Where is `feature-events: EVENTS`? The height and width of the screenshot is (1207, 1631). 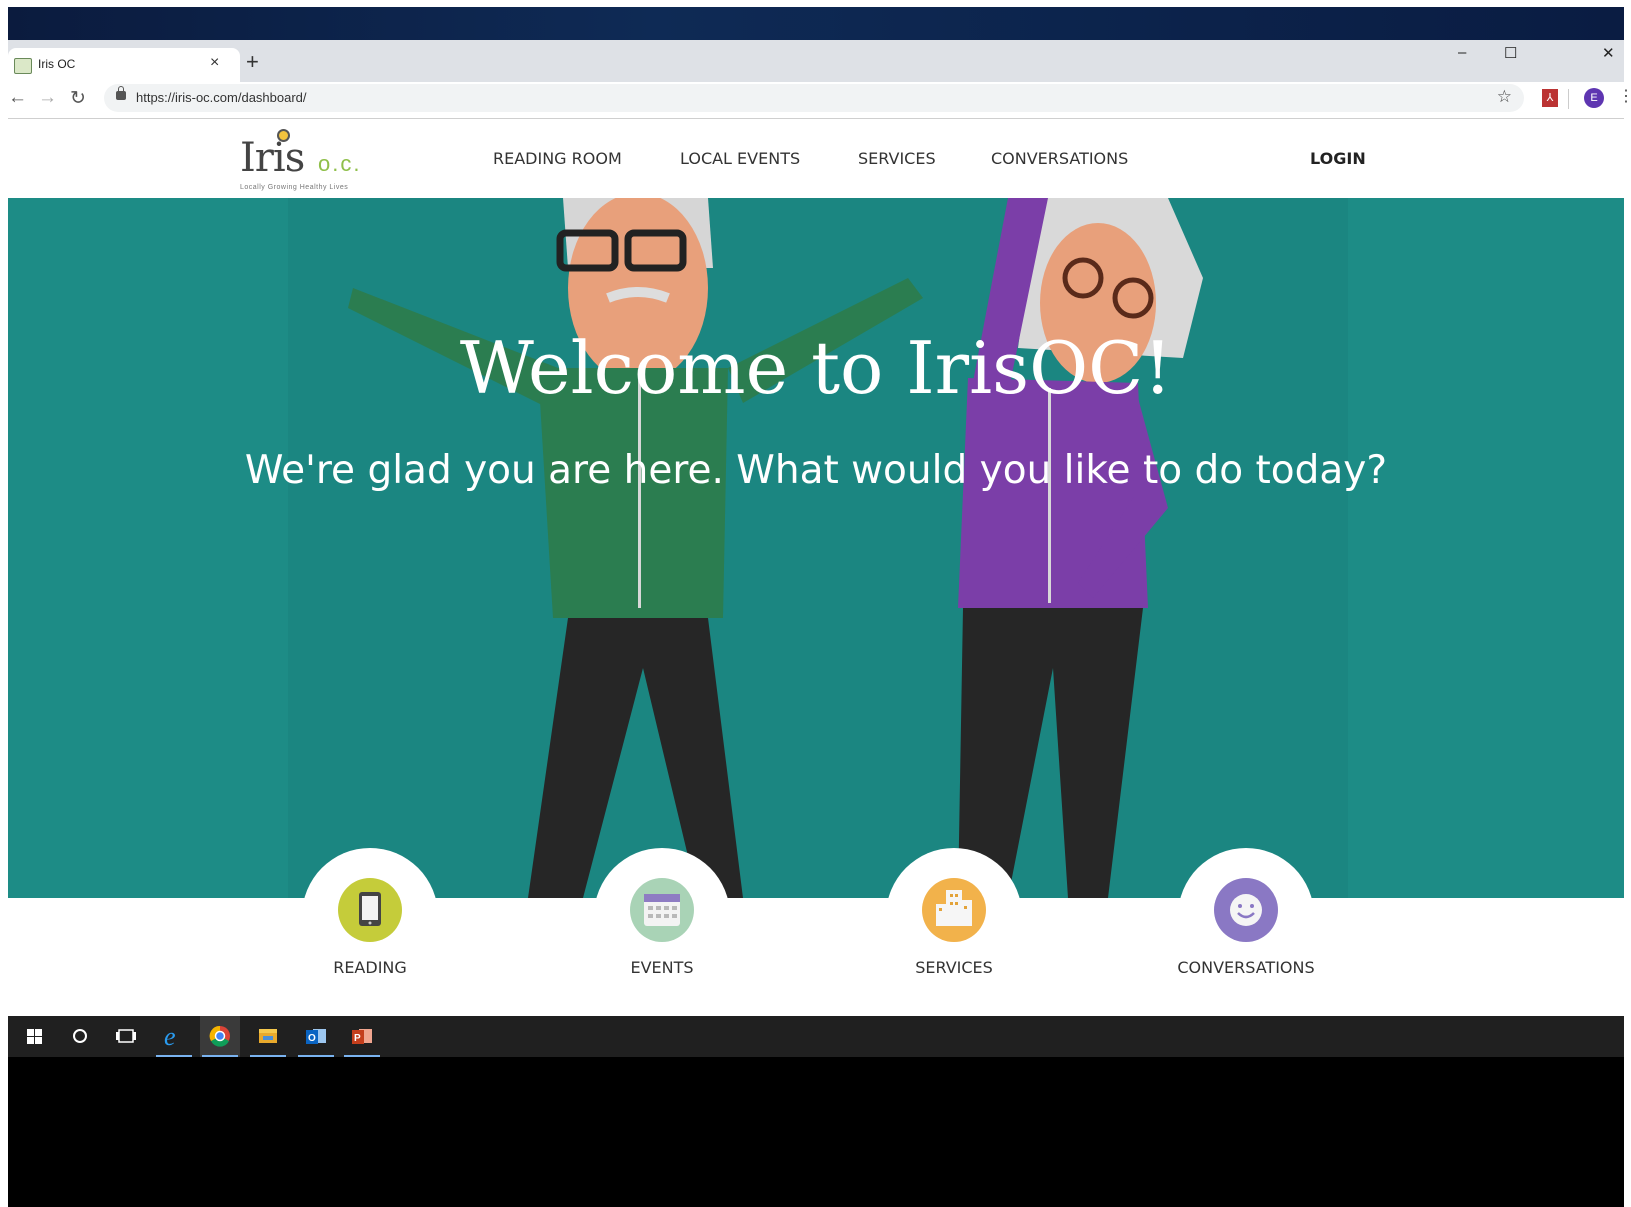 feature-events: EVENTS is located at coordinates (662, 923).